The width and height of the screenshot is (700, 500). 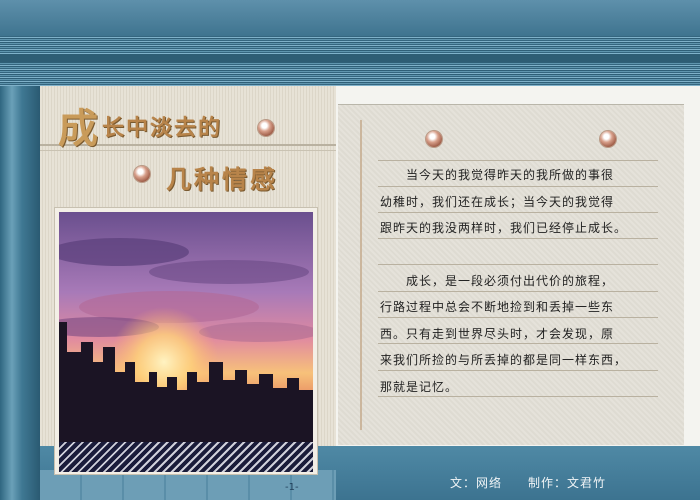 What do you see at coordinates (350, 18) in the screenshot?
I see `top-header-band` at bounding box center [350, 18].